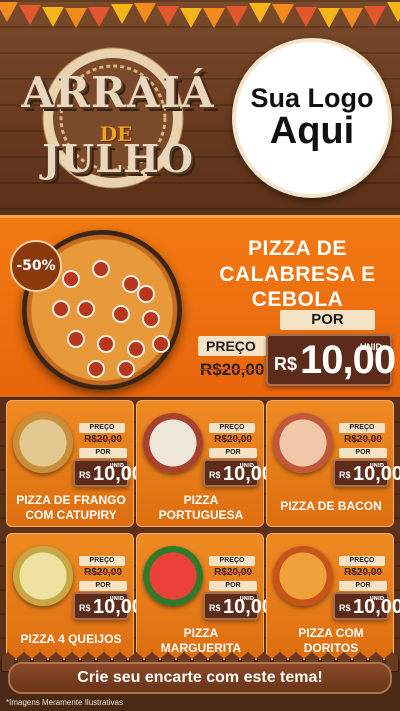  I want to click on product-name: PIZZA DE FRANGO COM CATUPIRY, so click(71, 508).